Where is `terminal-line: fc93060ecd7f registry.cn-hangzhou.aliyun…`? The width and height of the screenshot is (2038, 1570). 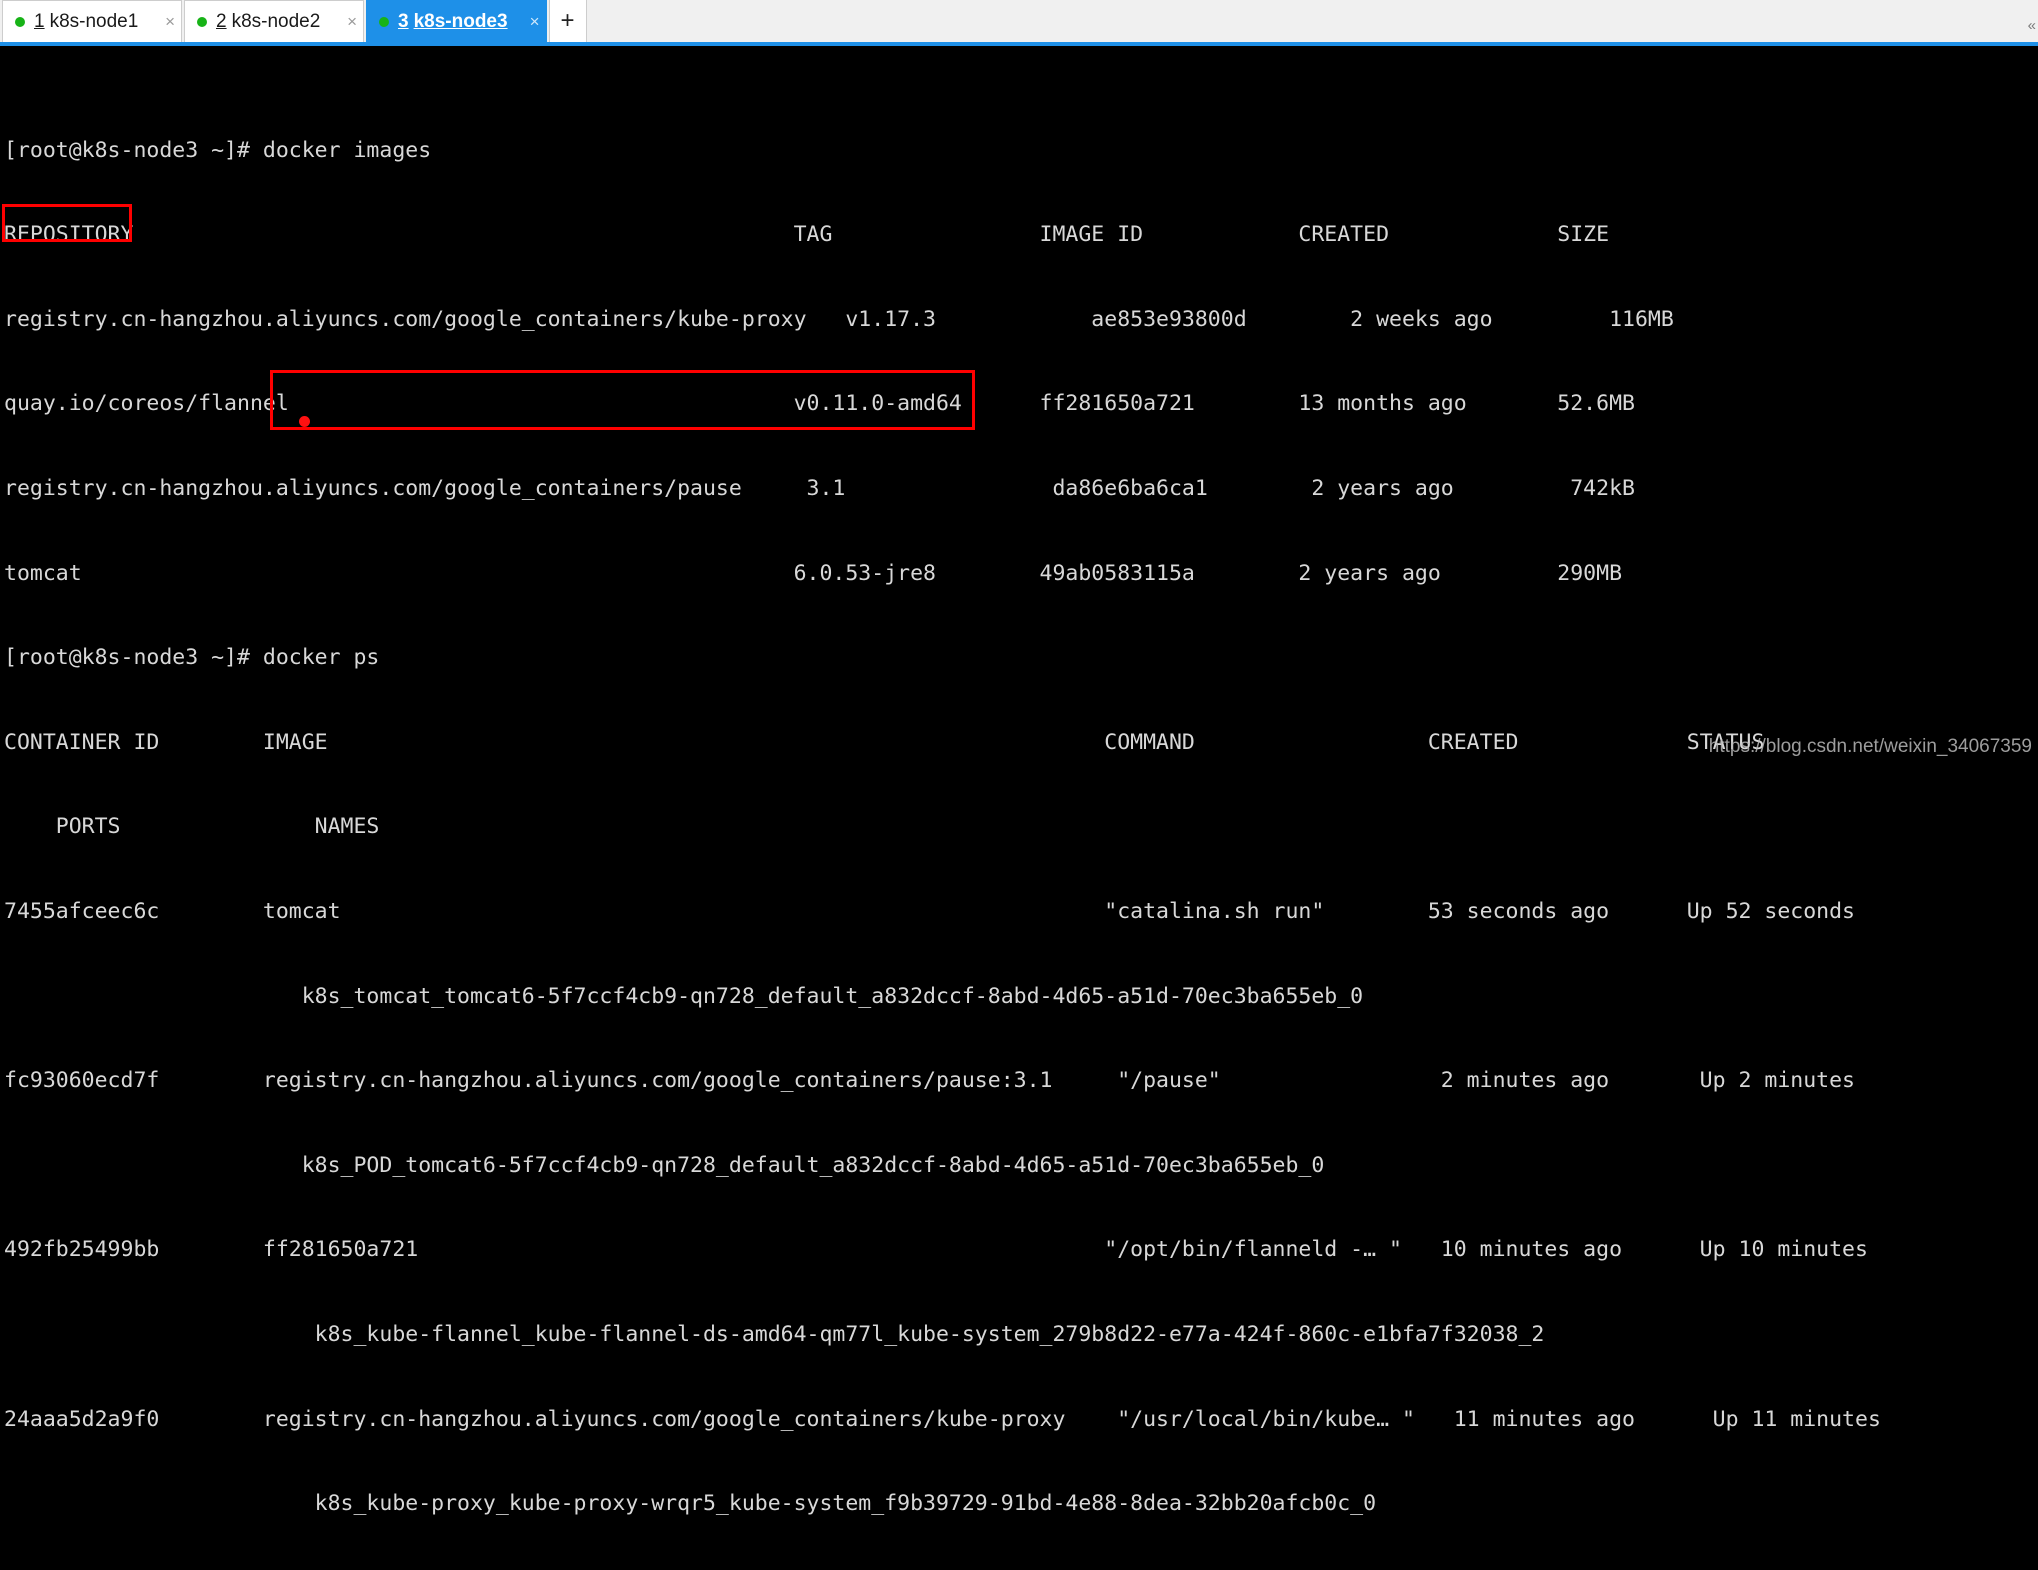
terminal-line: fc93060ecd7f registry.cn-hangzhou.aliyun… is located at coordinates (930, 1081).